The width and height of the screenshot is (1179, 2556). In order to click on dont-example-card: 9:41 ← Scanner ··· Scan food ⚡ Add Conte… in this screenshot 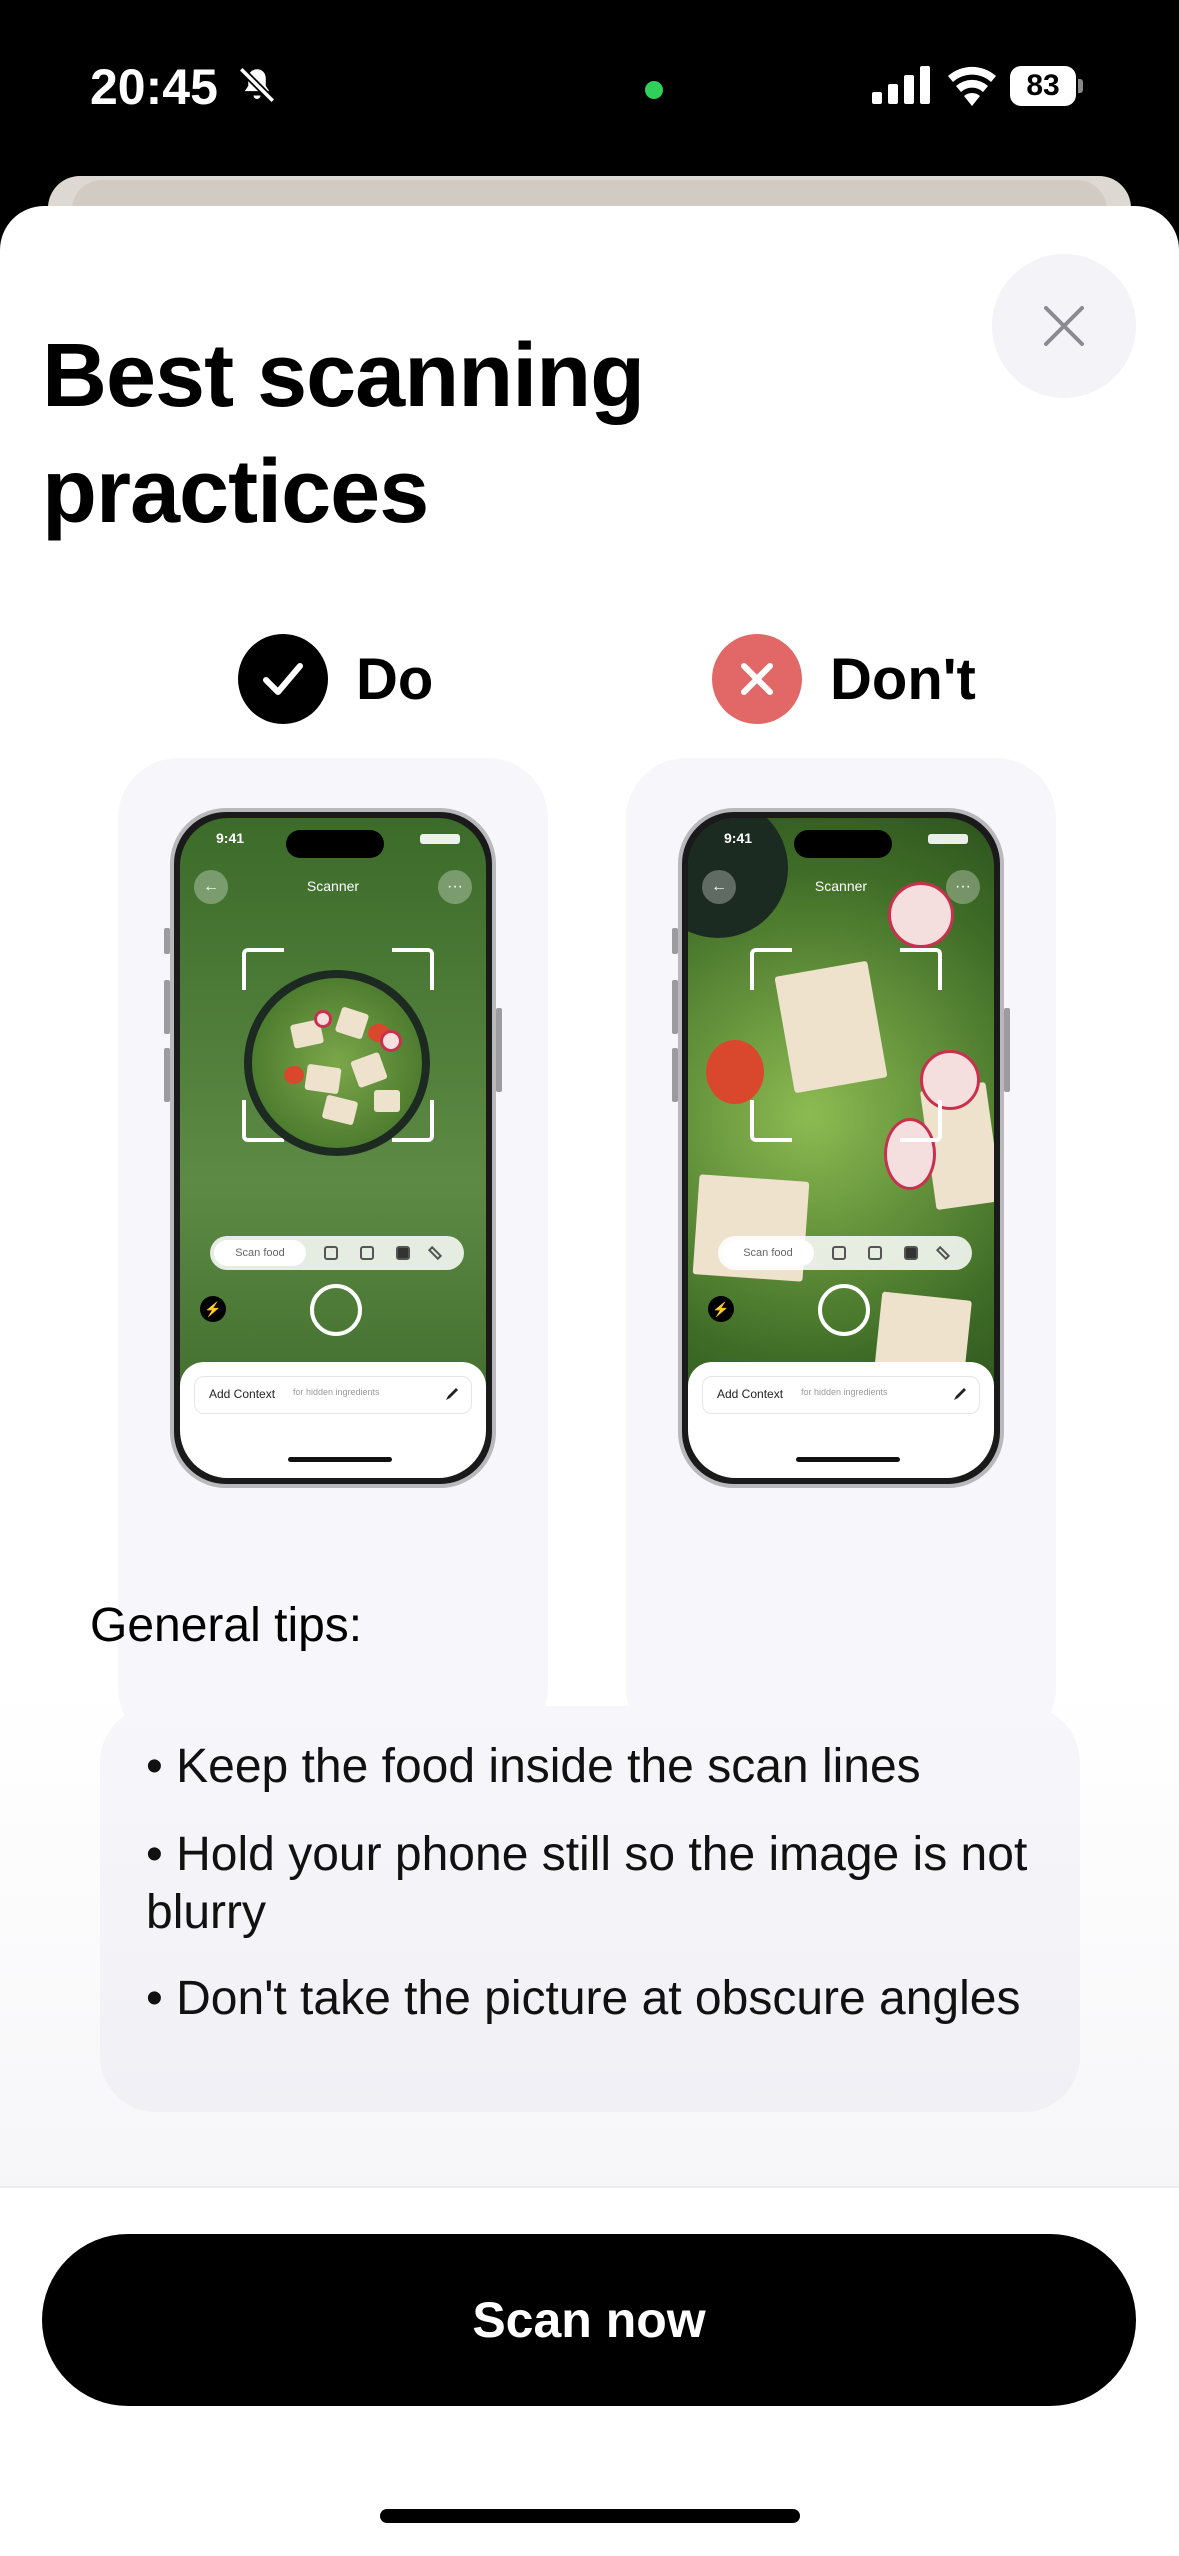, I will do `click(841, 1253)`.